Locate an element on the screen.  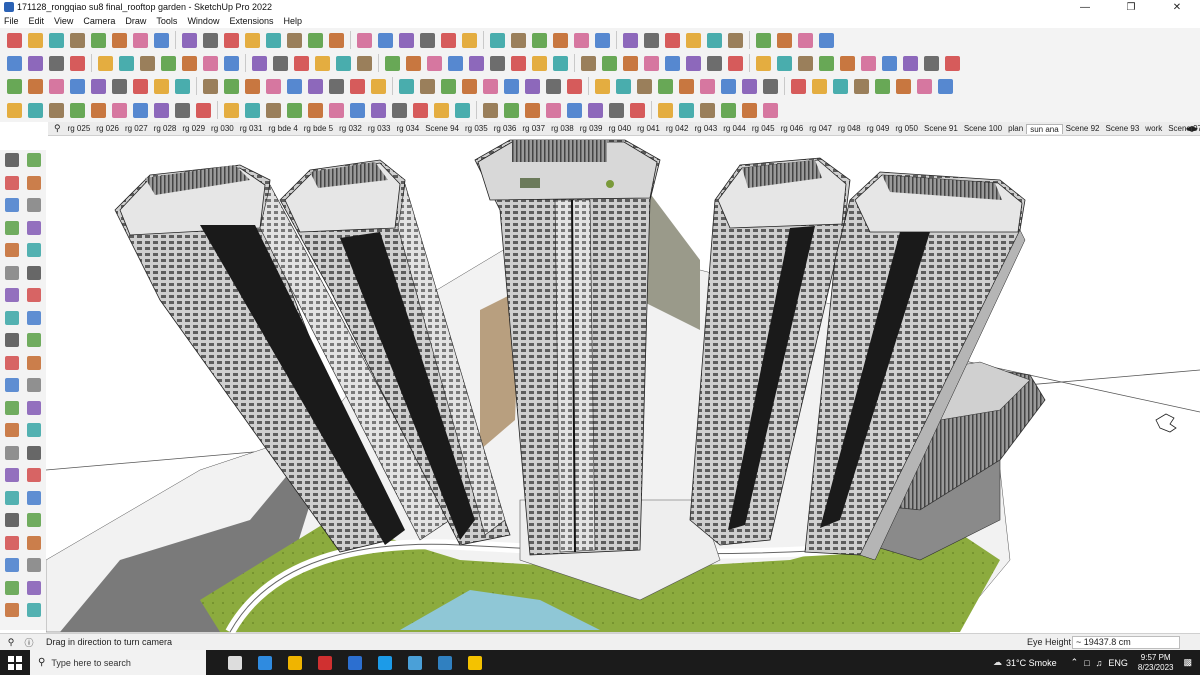
menu-view: View is located at coordinates (63, 21).